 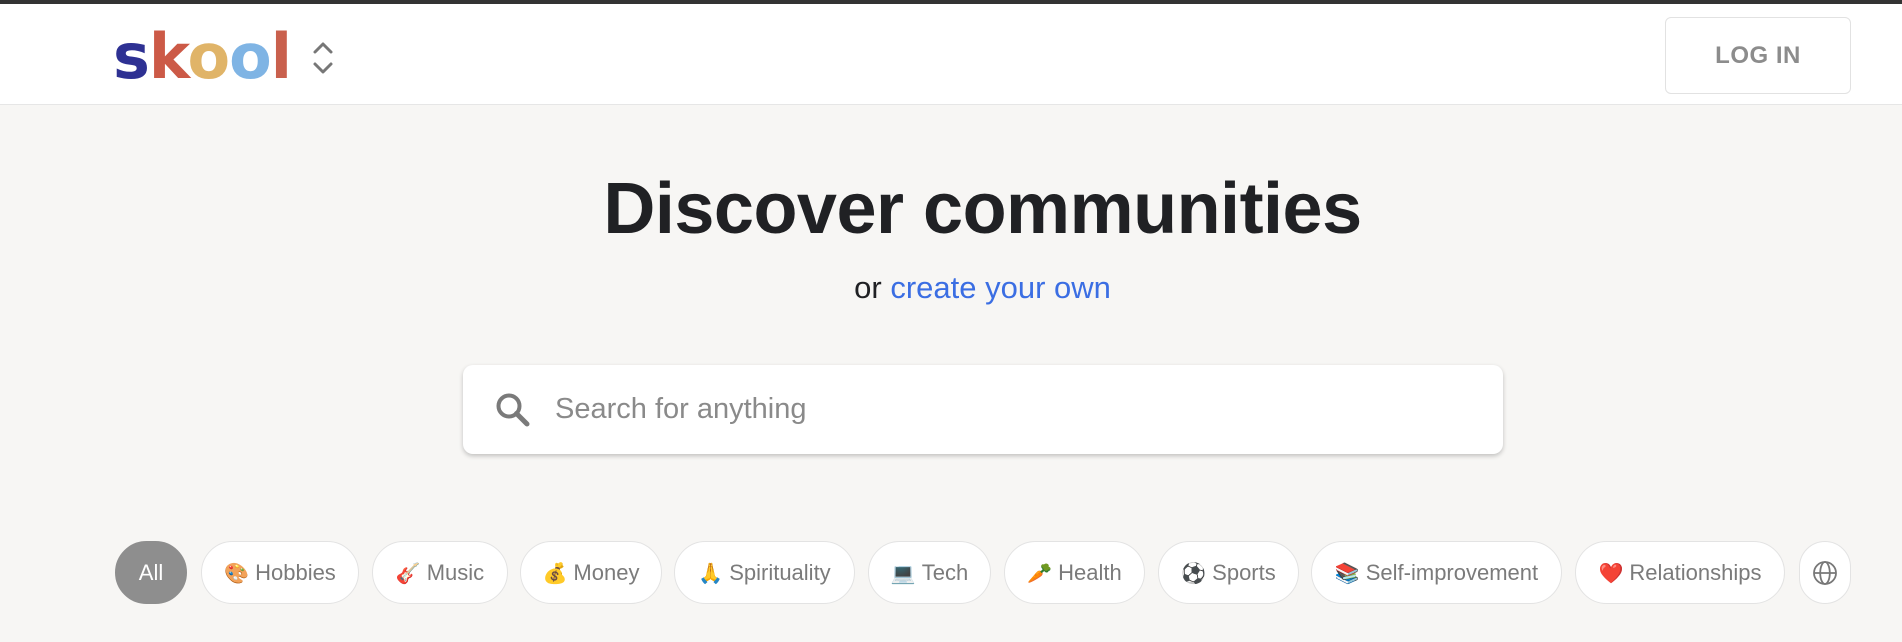 I want to click on category-chip-all: All, so click(x=151, y=572).